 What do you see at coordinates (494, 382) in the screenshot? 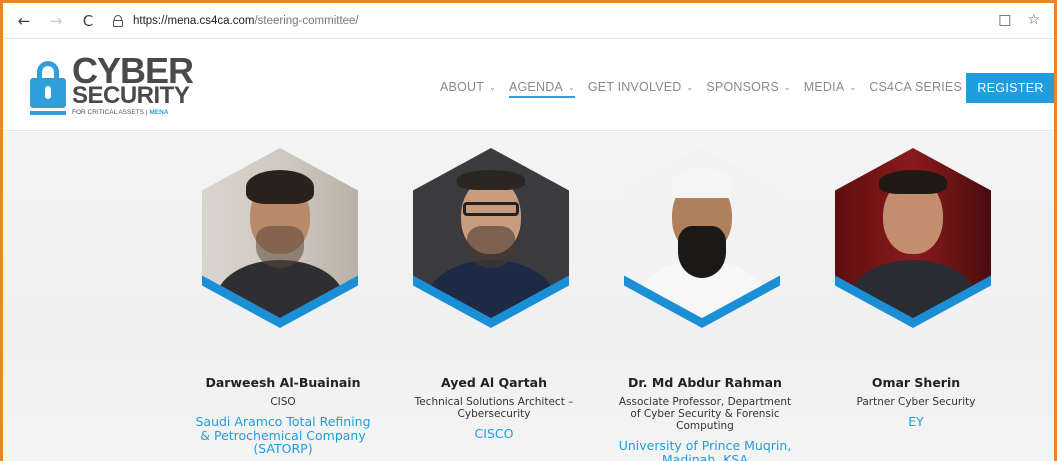
I see `speaker-name: Ayed Al Qartah` at bounding box center [494, 382].